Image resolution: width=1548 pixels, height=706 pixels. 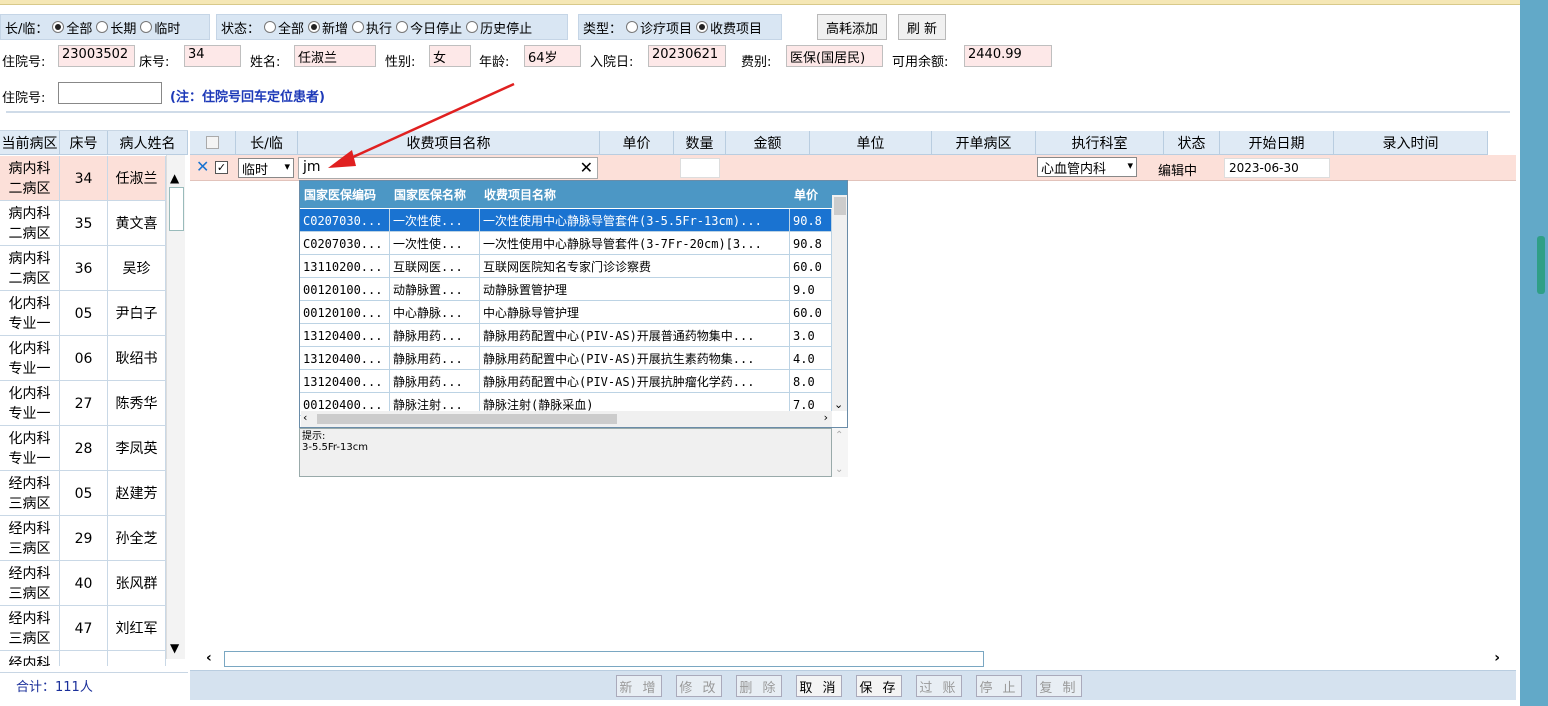 I want to click on chevron-up-icon: ⌃, so click(x=839, y=435).